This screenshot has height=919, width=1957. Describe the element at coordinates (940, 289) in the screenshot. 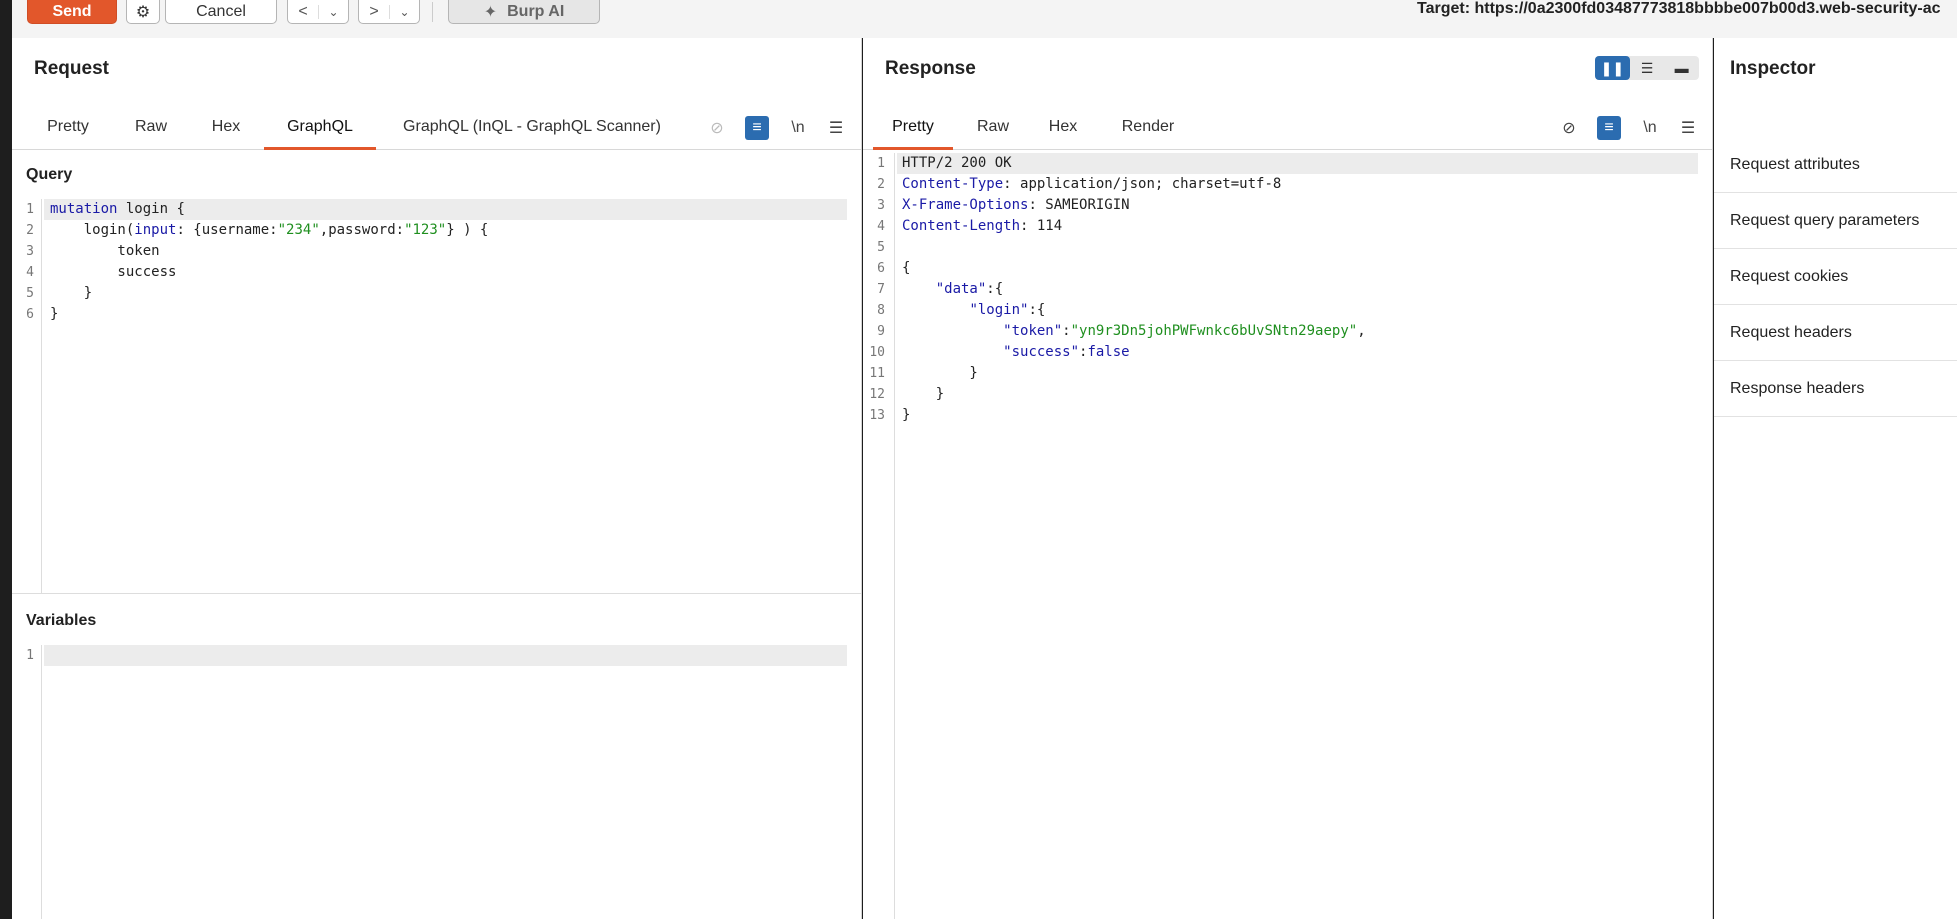

I see `code-line: 7 "data":{` at that location.